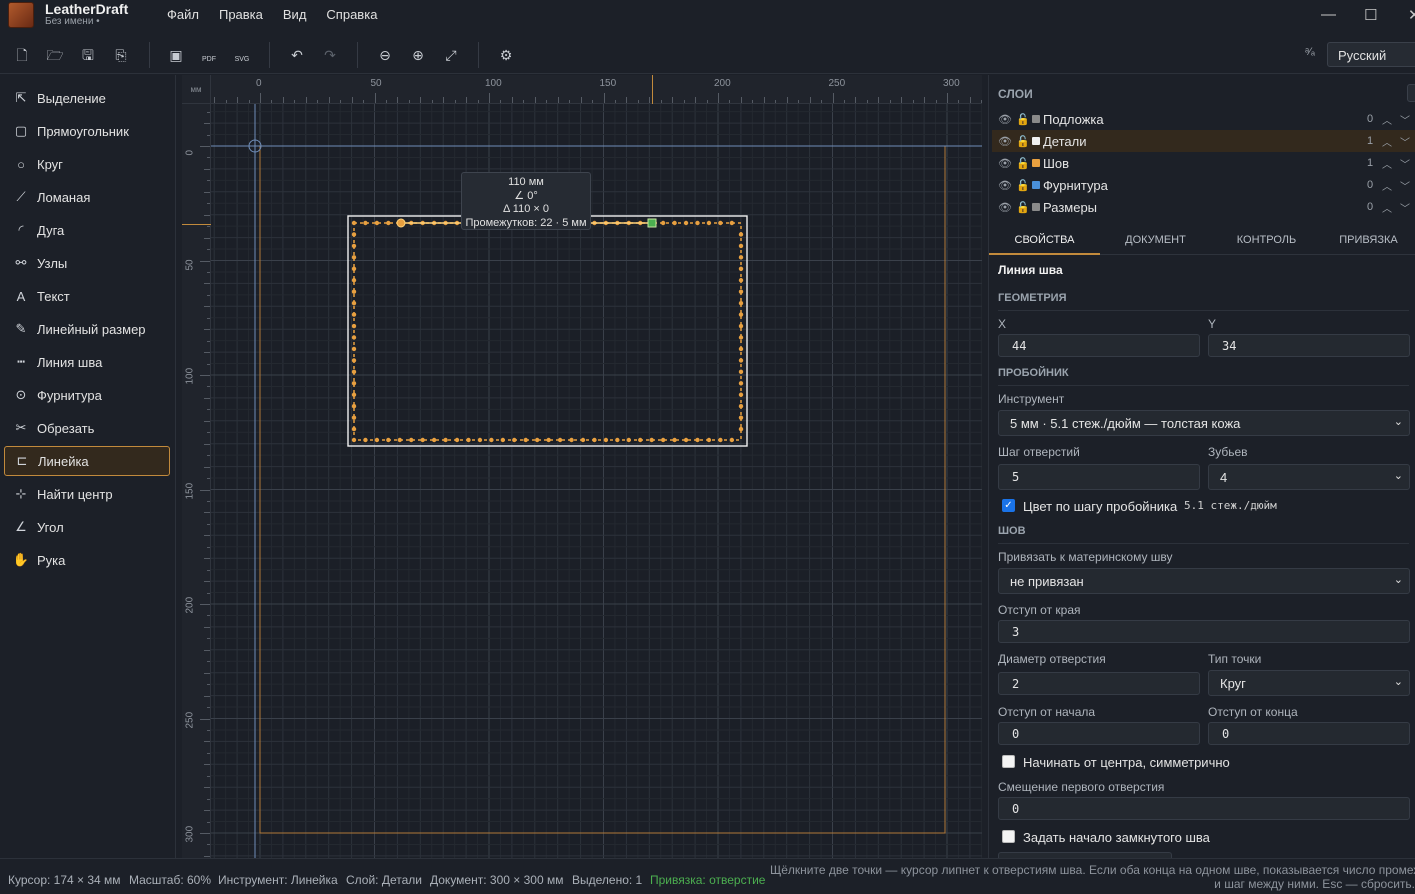 The height and width of the screenshot is (894, 1415). I want to click on zoom-in-icon: ⊕, so click(418, 55).